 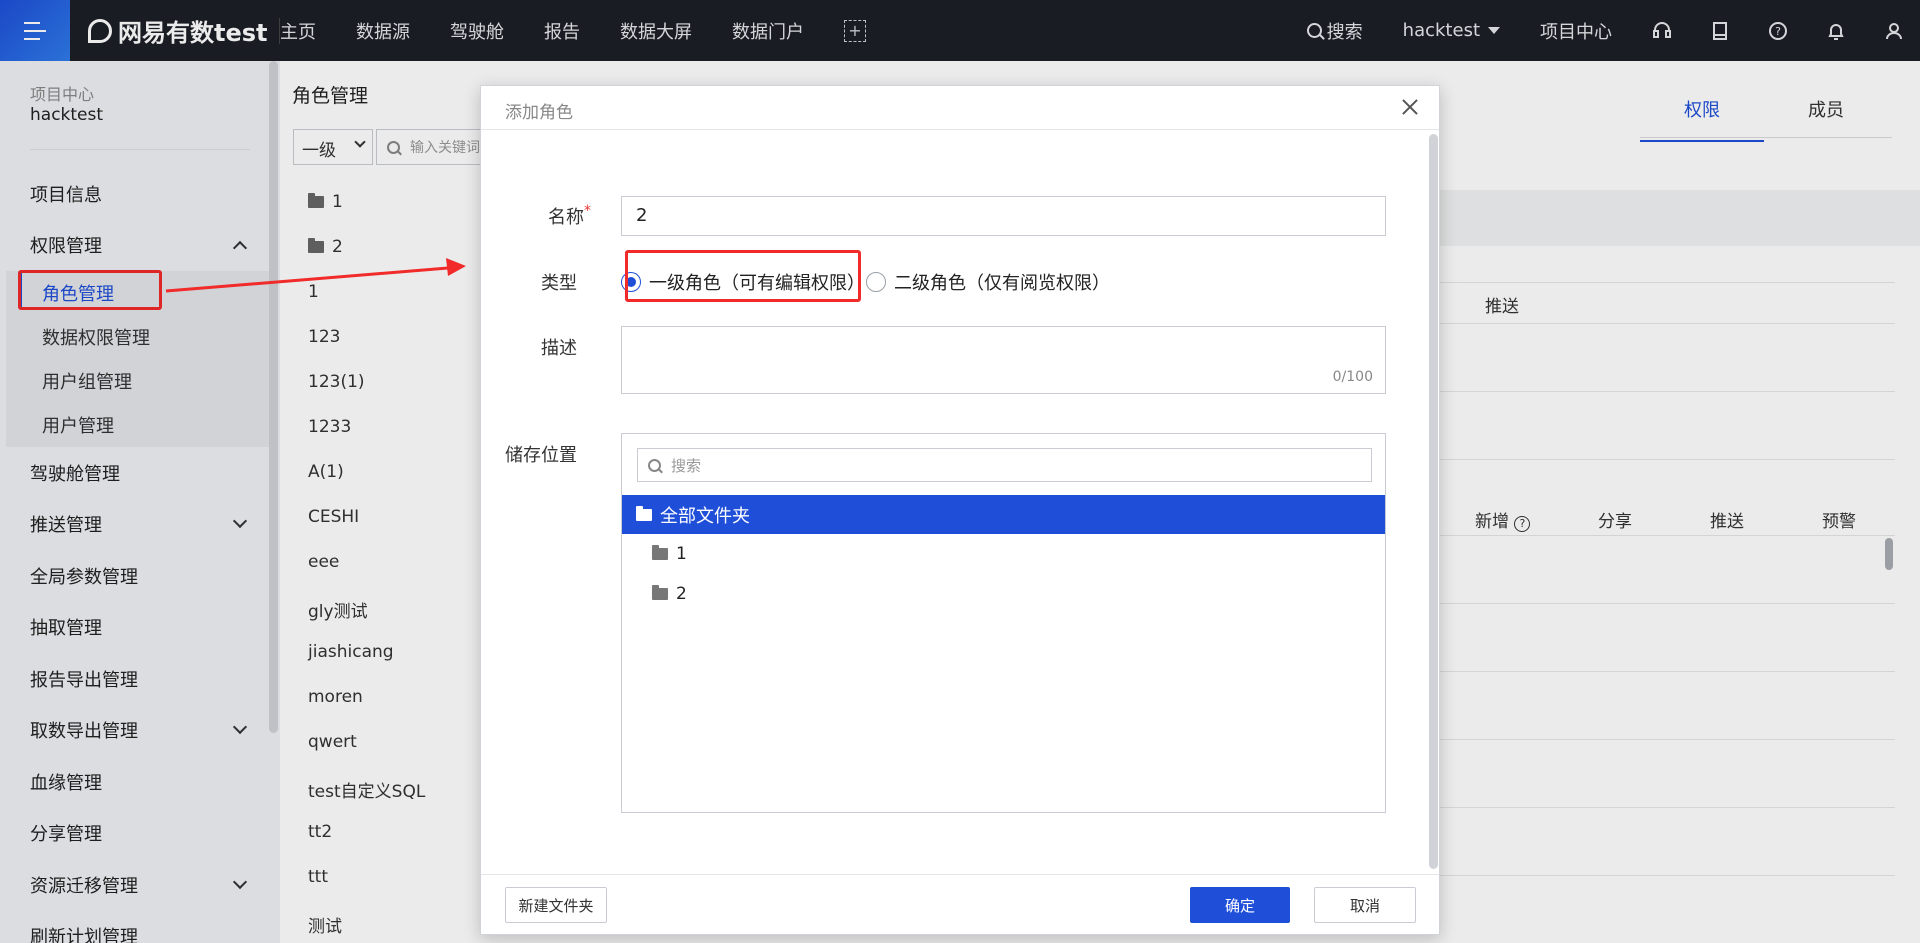 I want to click on confirm-button: 确定, so click(x=1240, y=905).